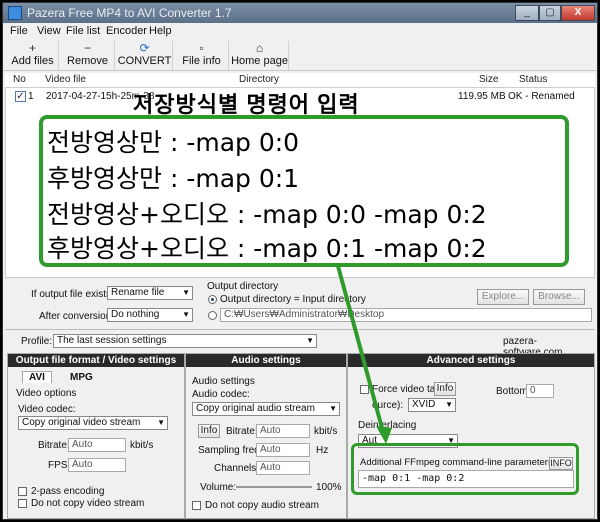  I want to click on menu-bar: File View File list Encoder Help, so click(300, 31).